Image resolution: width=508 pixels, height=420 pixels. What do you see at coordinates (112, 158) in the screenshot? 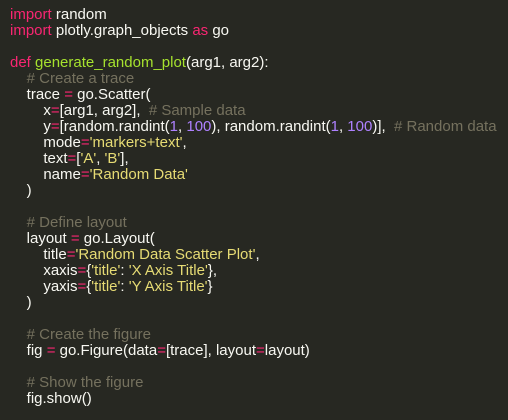
I see `string-token: 'B'` at bounding box center [112, 158].